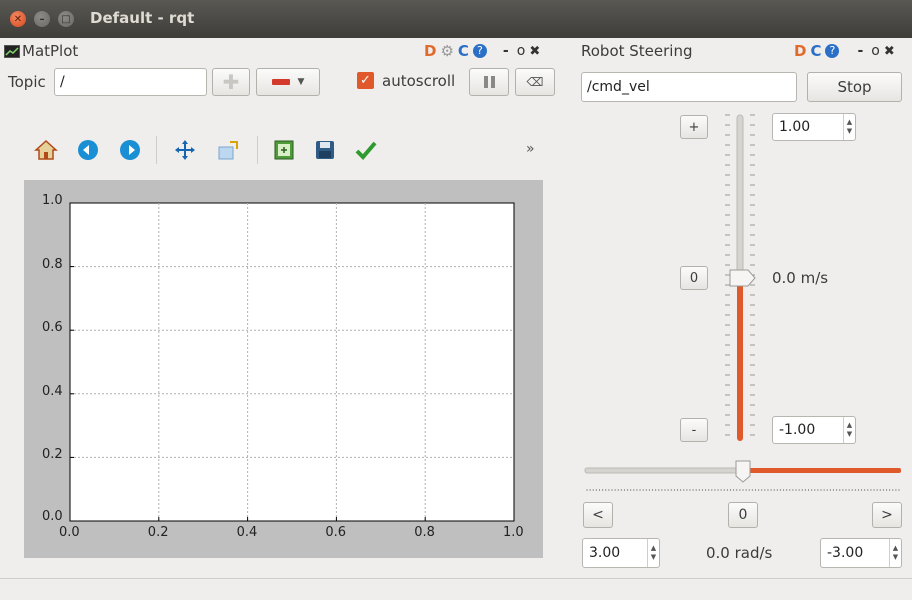  What do you see at coordinates (52, 516) in the screenshot?
I see `y-tick-label: 0.0` at bounding box center [52, 516].